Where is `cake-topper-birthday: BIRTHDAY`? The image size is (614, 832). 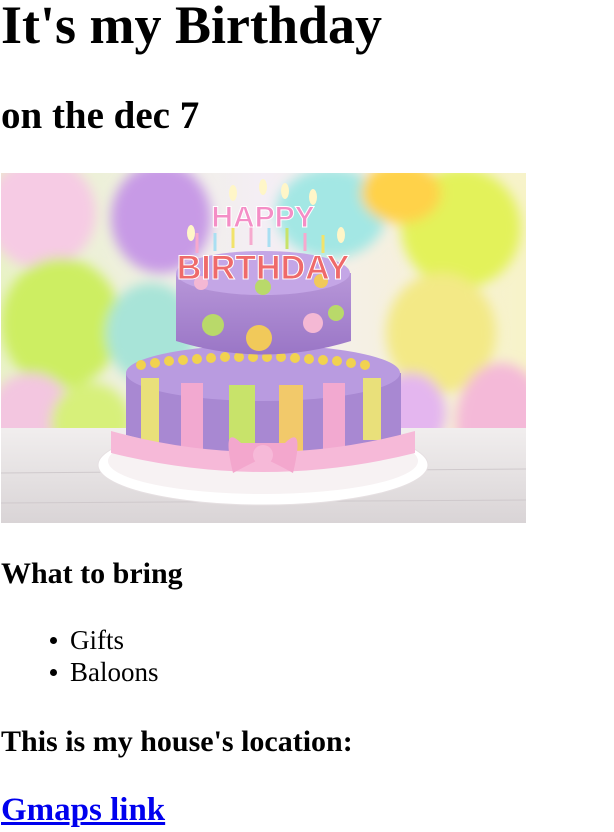
cake-topper-birthday: BIRTHDAY is located at coordinates (263, 268).